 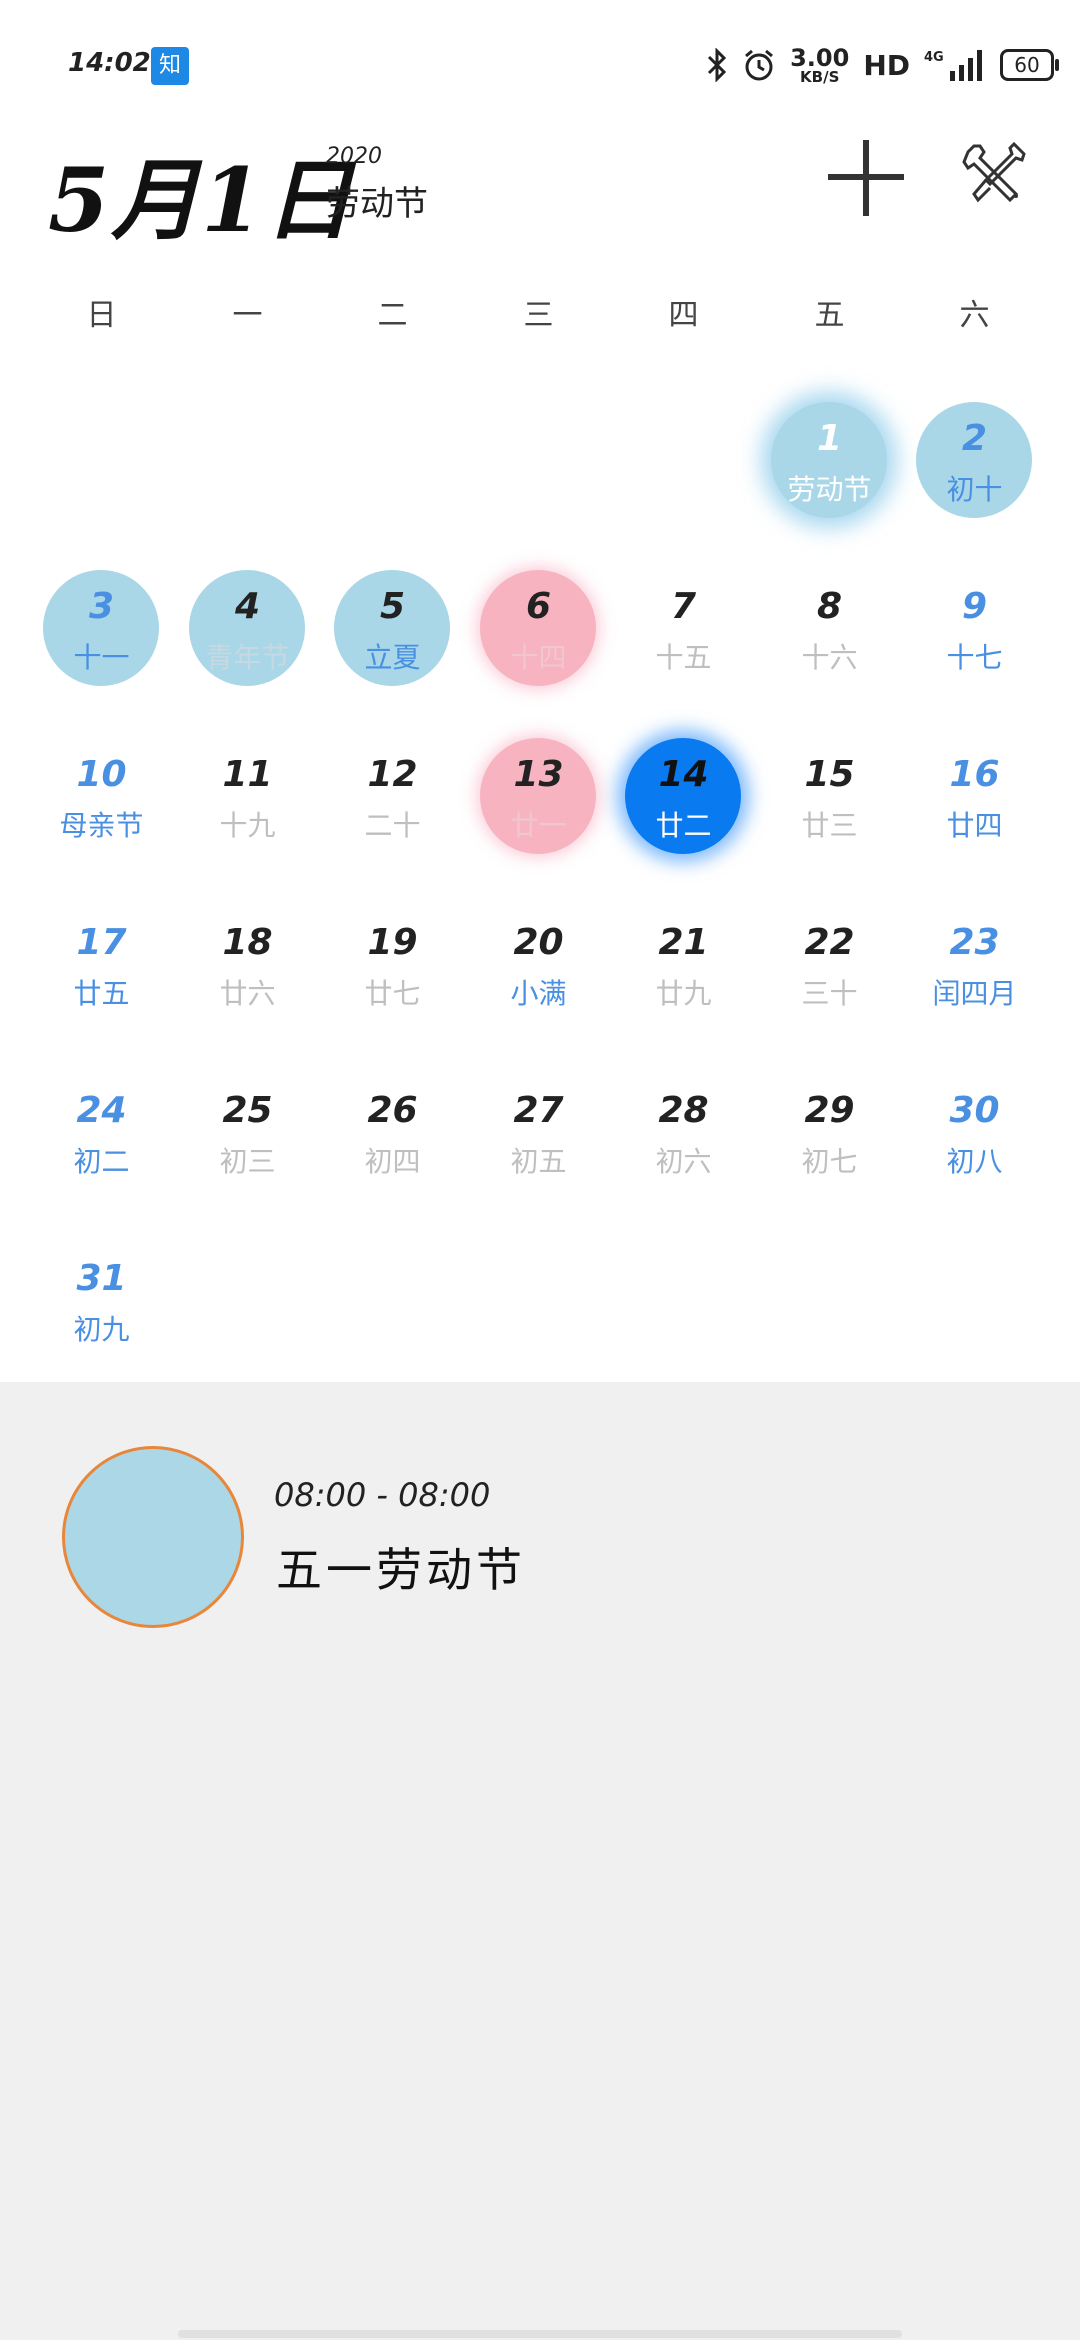 What do you see at coordinates (829, 657) in the screenshot?
I see `lunar-label: 十六` at bounding box center [829, 657].